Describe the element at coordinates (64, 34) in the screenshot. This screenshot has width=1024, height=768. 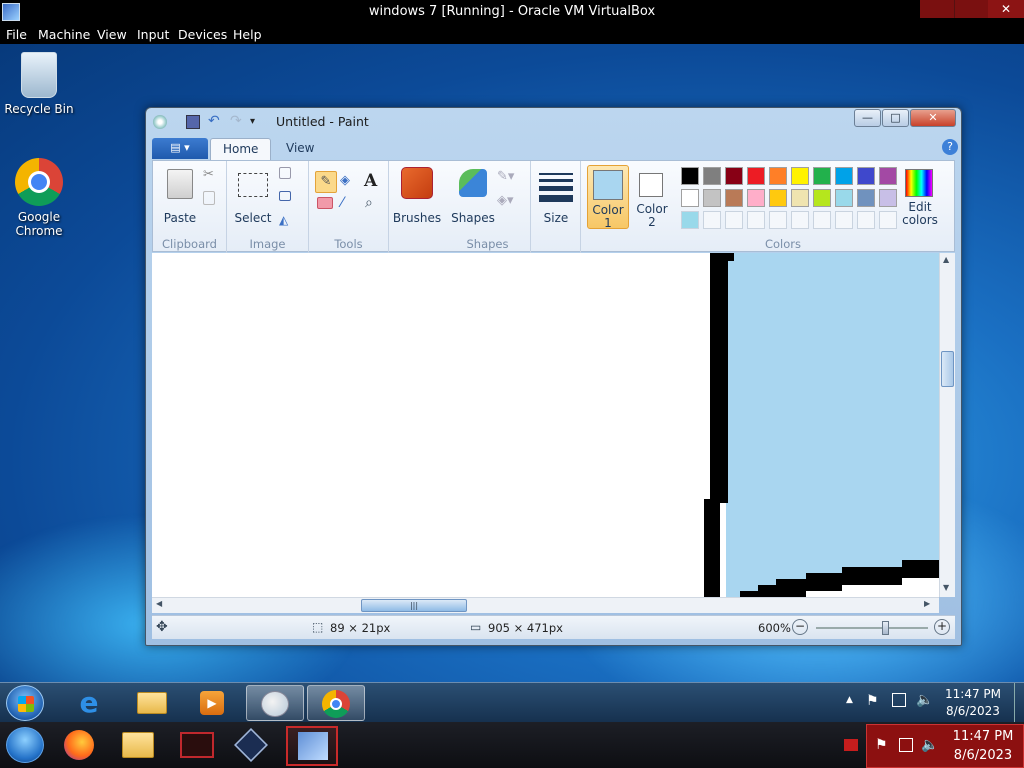
I see `menu-machine: Machine` at that location.